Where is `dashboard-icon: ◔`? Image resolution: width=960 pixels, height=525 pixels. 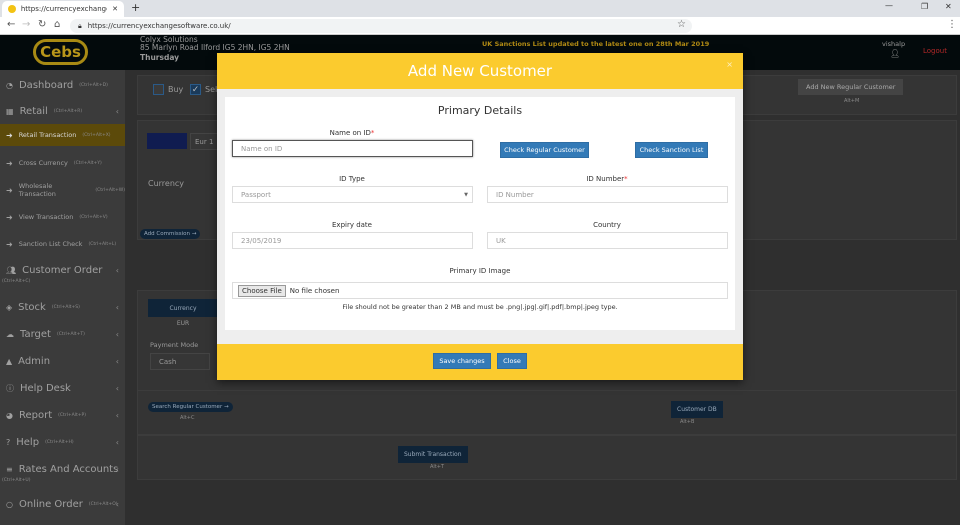 dashboard-icon: ◔ is located at coordinates (9, 85).